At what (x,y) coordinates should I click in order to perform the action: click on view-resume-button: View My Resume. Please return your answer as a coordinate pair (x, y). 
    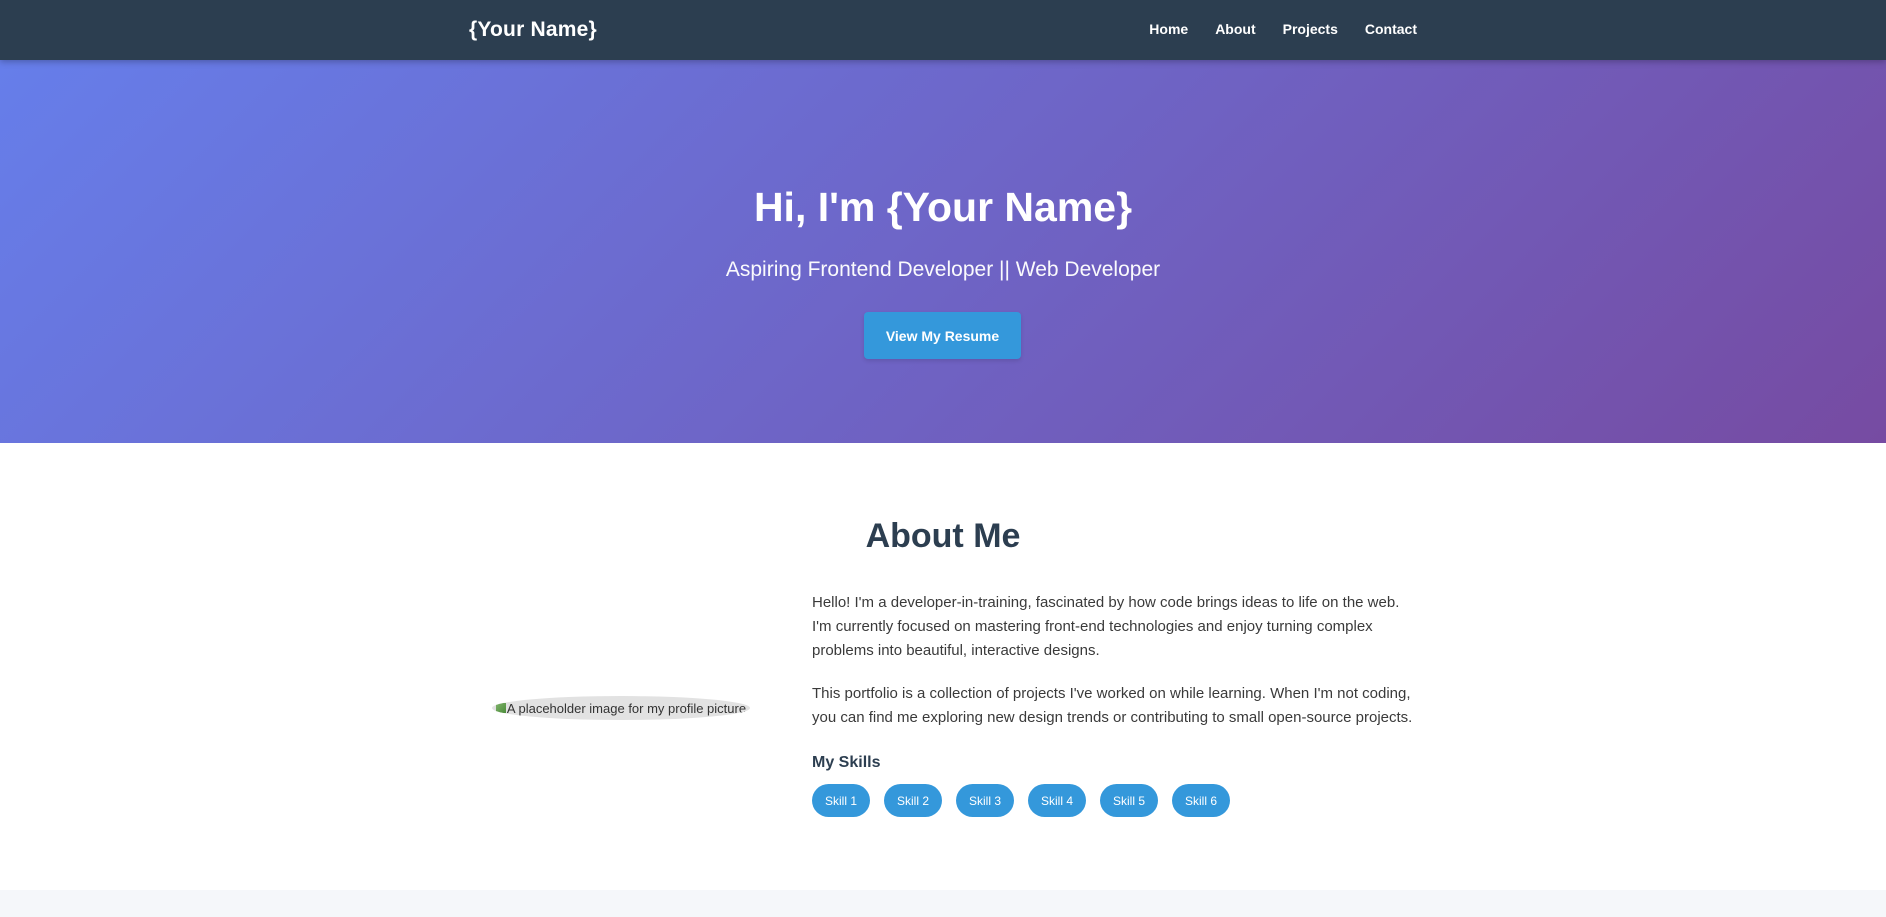
    Looking at the image, I should click on (942, 335).